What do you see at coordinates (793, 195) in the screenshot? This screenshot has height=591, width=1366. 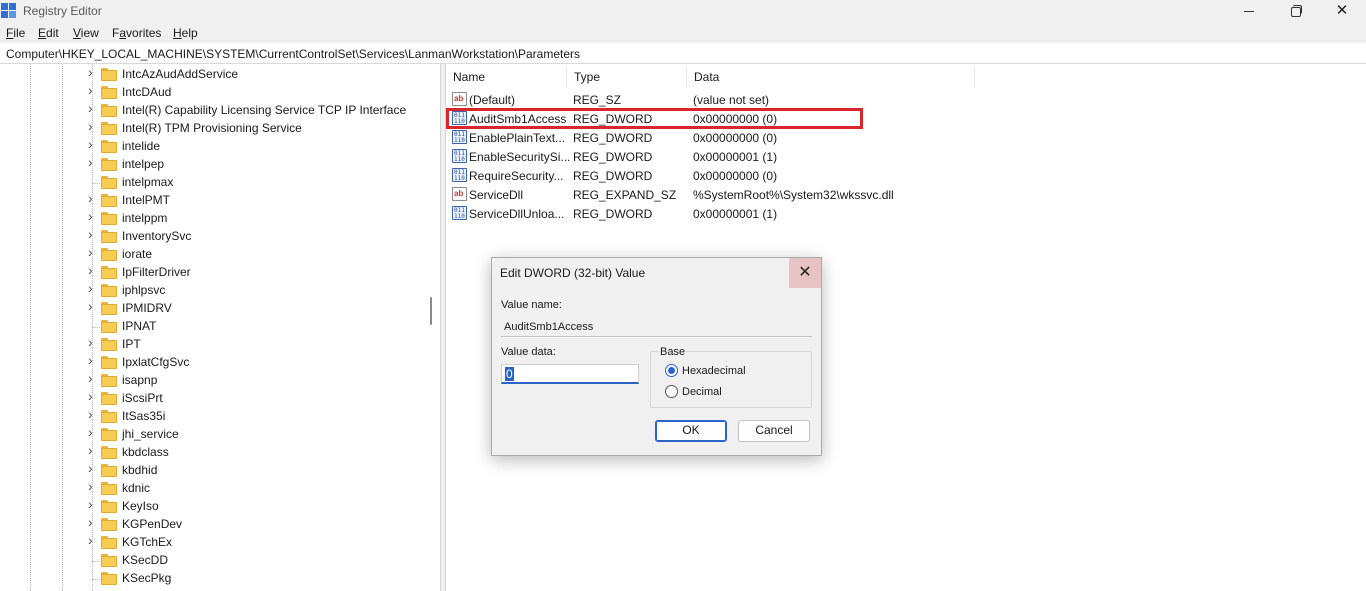 I see `value-data: %SystemRoot%\System32\wkssvc.dll` at bounding box center [793, 195].